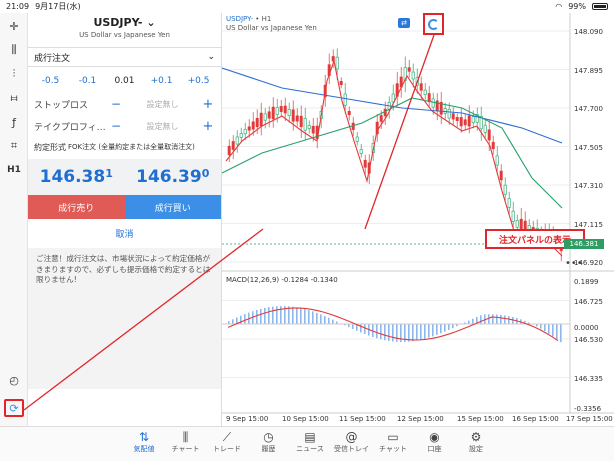 This screenshot has width=614, height=461. I want to click on stop-loss-value: 設定無し, so click(162, 104).